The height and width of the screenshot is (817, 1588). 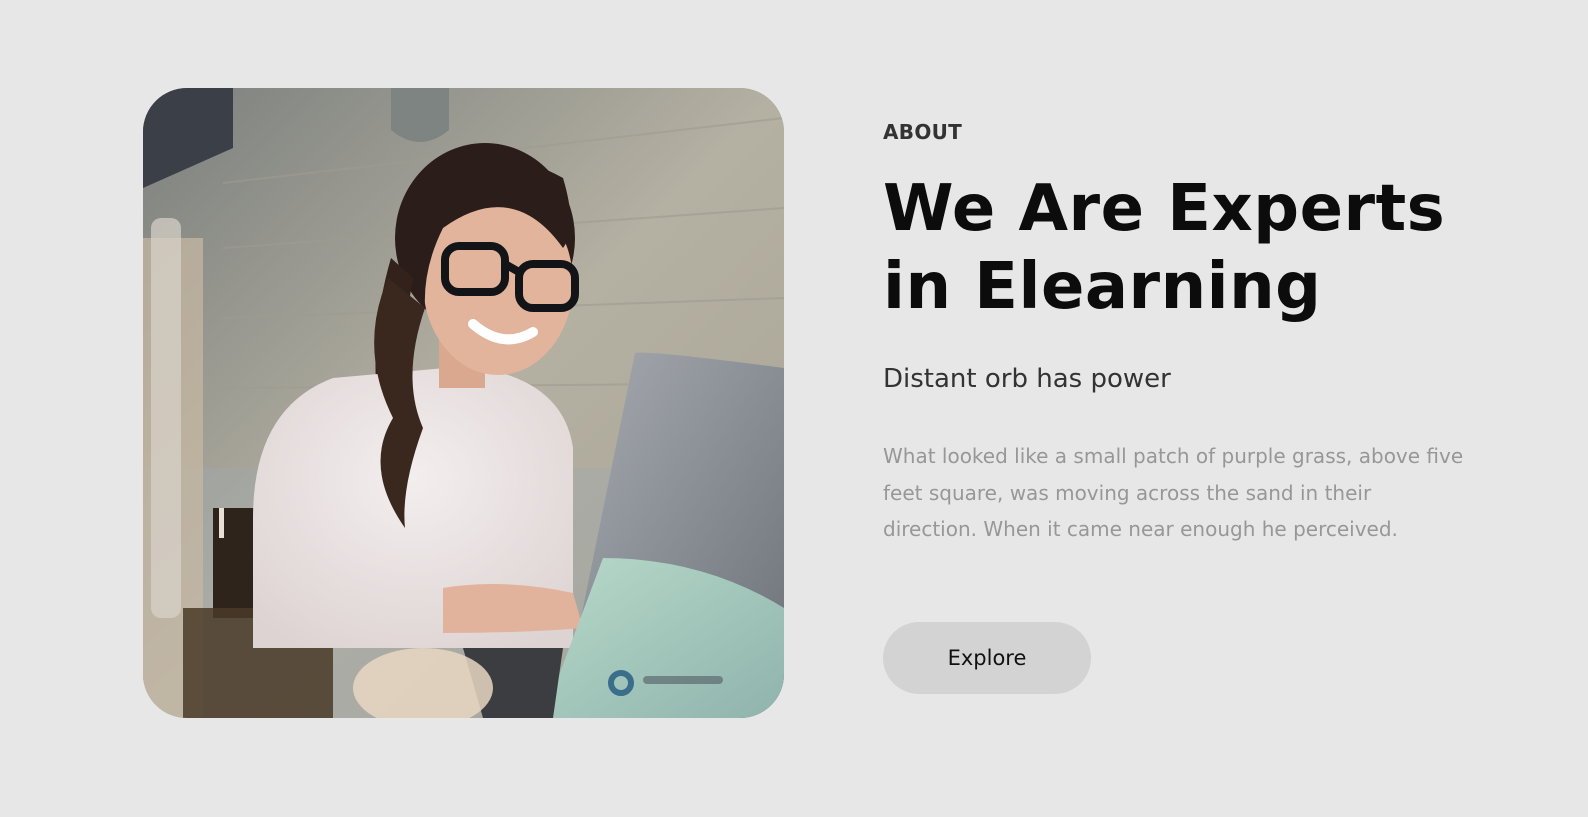 What do you see at coordinates (1027, 379) in the screenshot?
I see `subheadline: Distant orb has power` at bounding box center [1027, 379].